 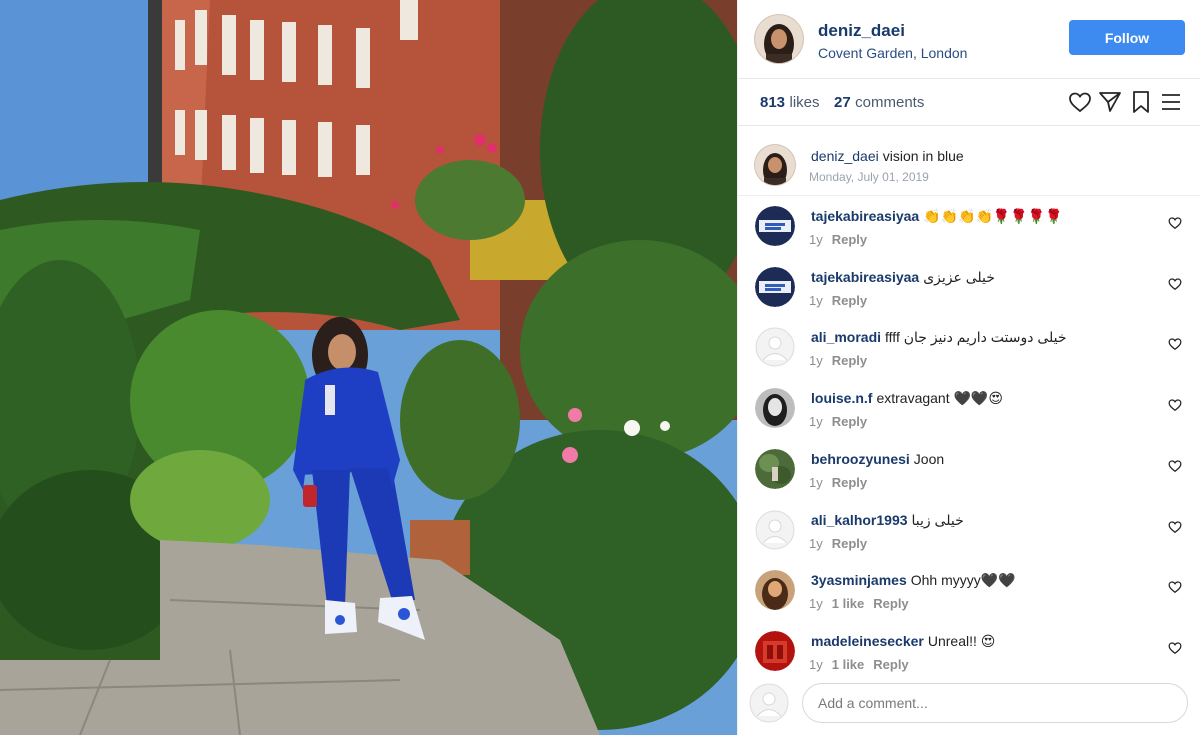 I want to click on comment-text-line: 3yasminjames Ohh myyyy🖤🖤, so click(x=913, y=580).